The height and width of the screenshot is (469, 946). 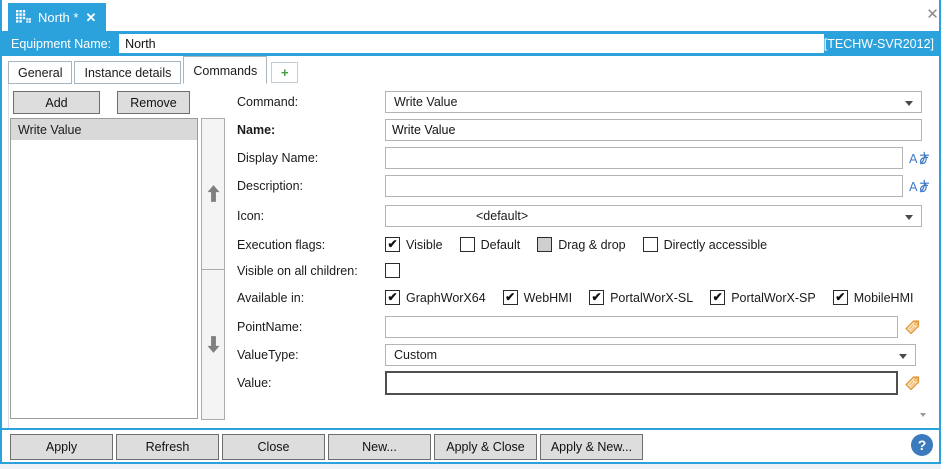 What do you see at coordinates (271, 297) in the screenshot?
I see `available-in-label: Available in:` at bounding box center [271, 297].